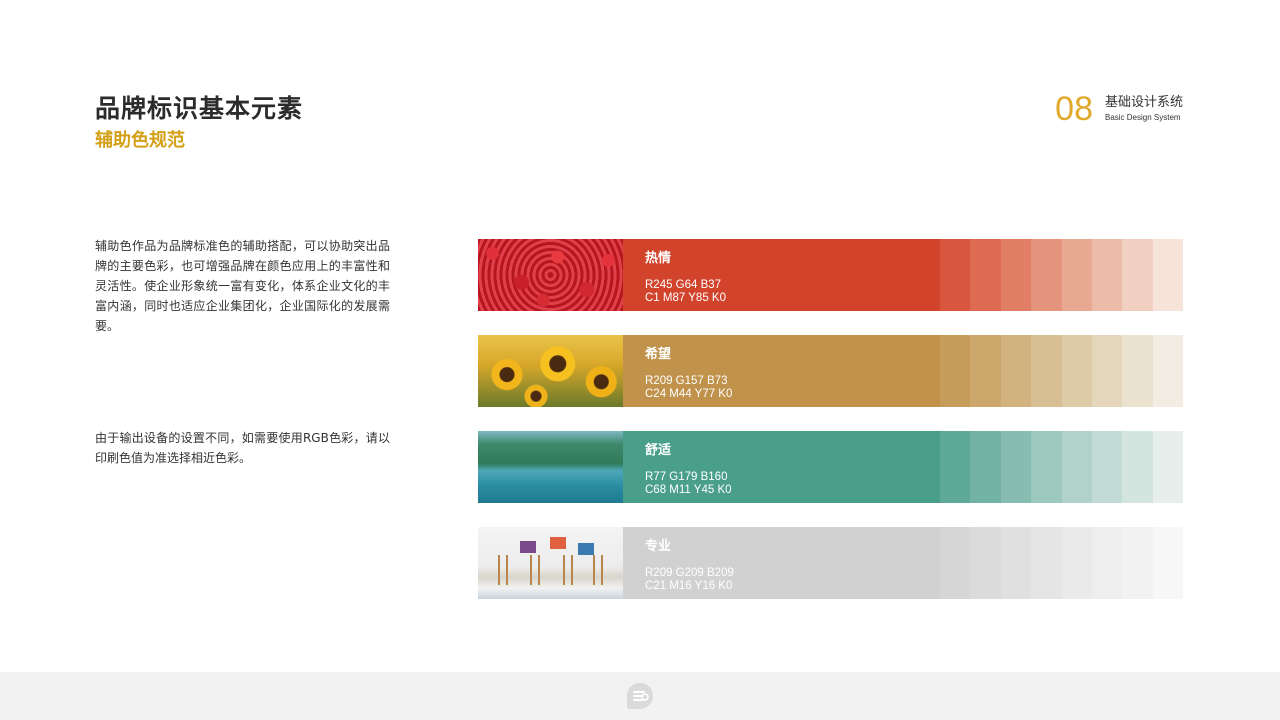  I want to click on section-badge: 08 基础设计系统 Basic Design System, so click(1119, 109).